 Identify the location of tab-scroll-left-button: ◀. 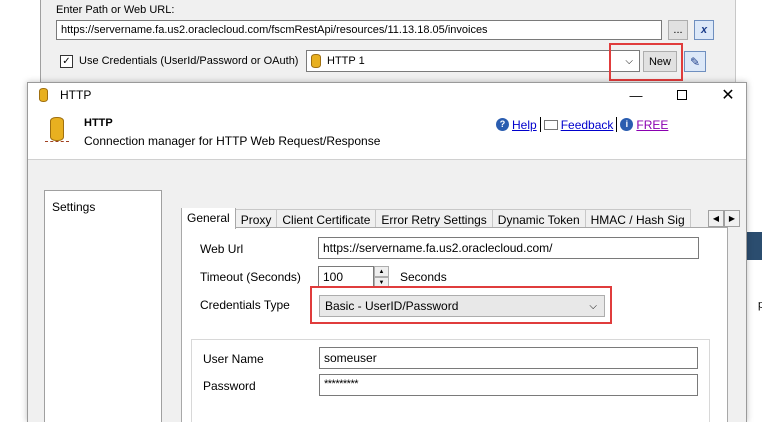
(716, 218).